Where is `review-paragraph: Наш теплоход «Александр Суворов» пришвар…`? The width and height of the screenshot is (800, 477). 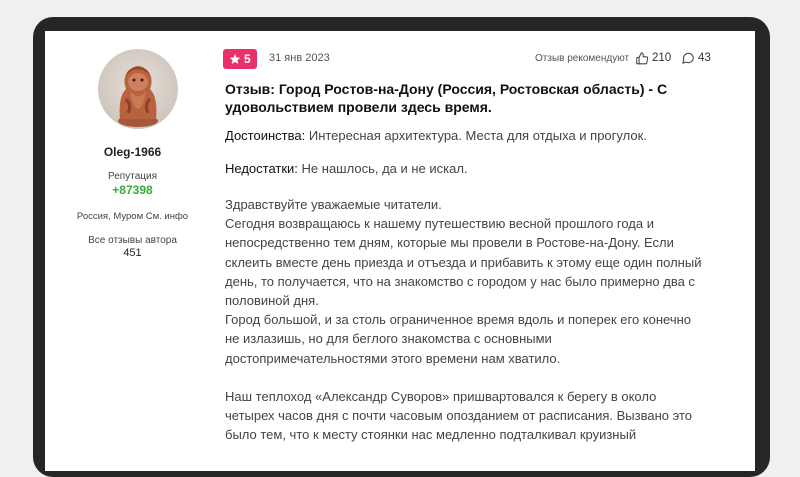
review-paragraph: Наш теплоход «Александр Суворов» пришвар… is located at coordinates (458, 416).